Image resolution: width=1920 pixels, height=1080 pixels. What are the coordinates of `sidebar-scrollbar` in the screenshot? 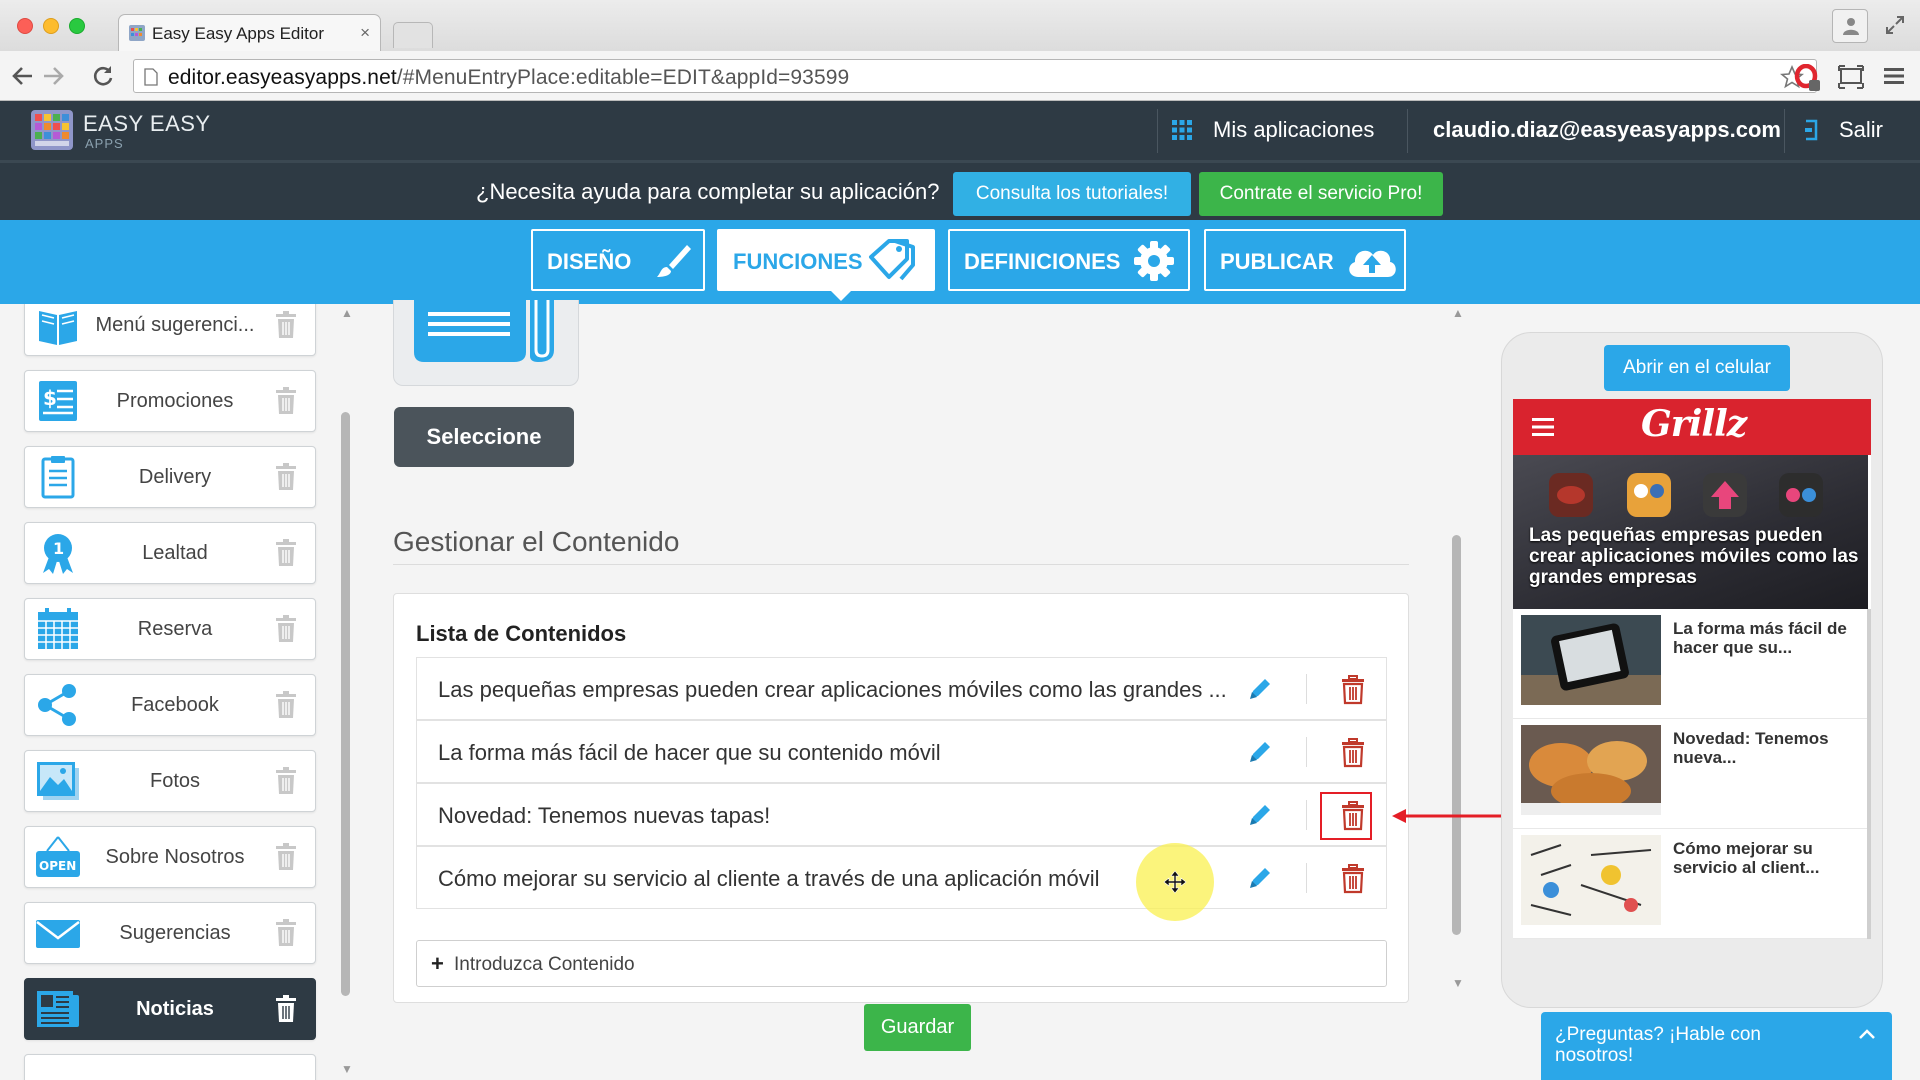 It's located at (345, 704).